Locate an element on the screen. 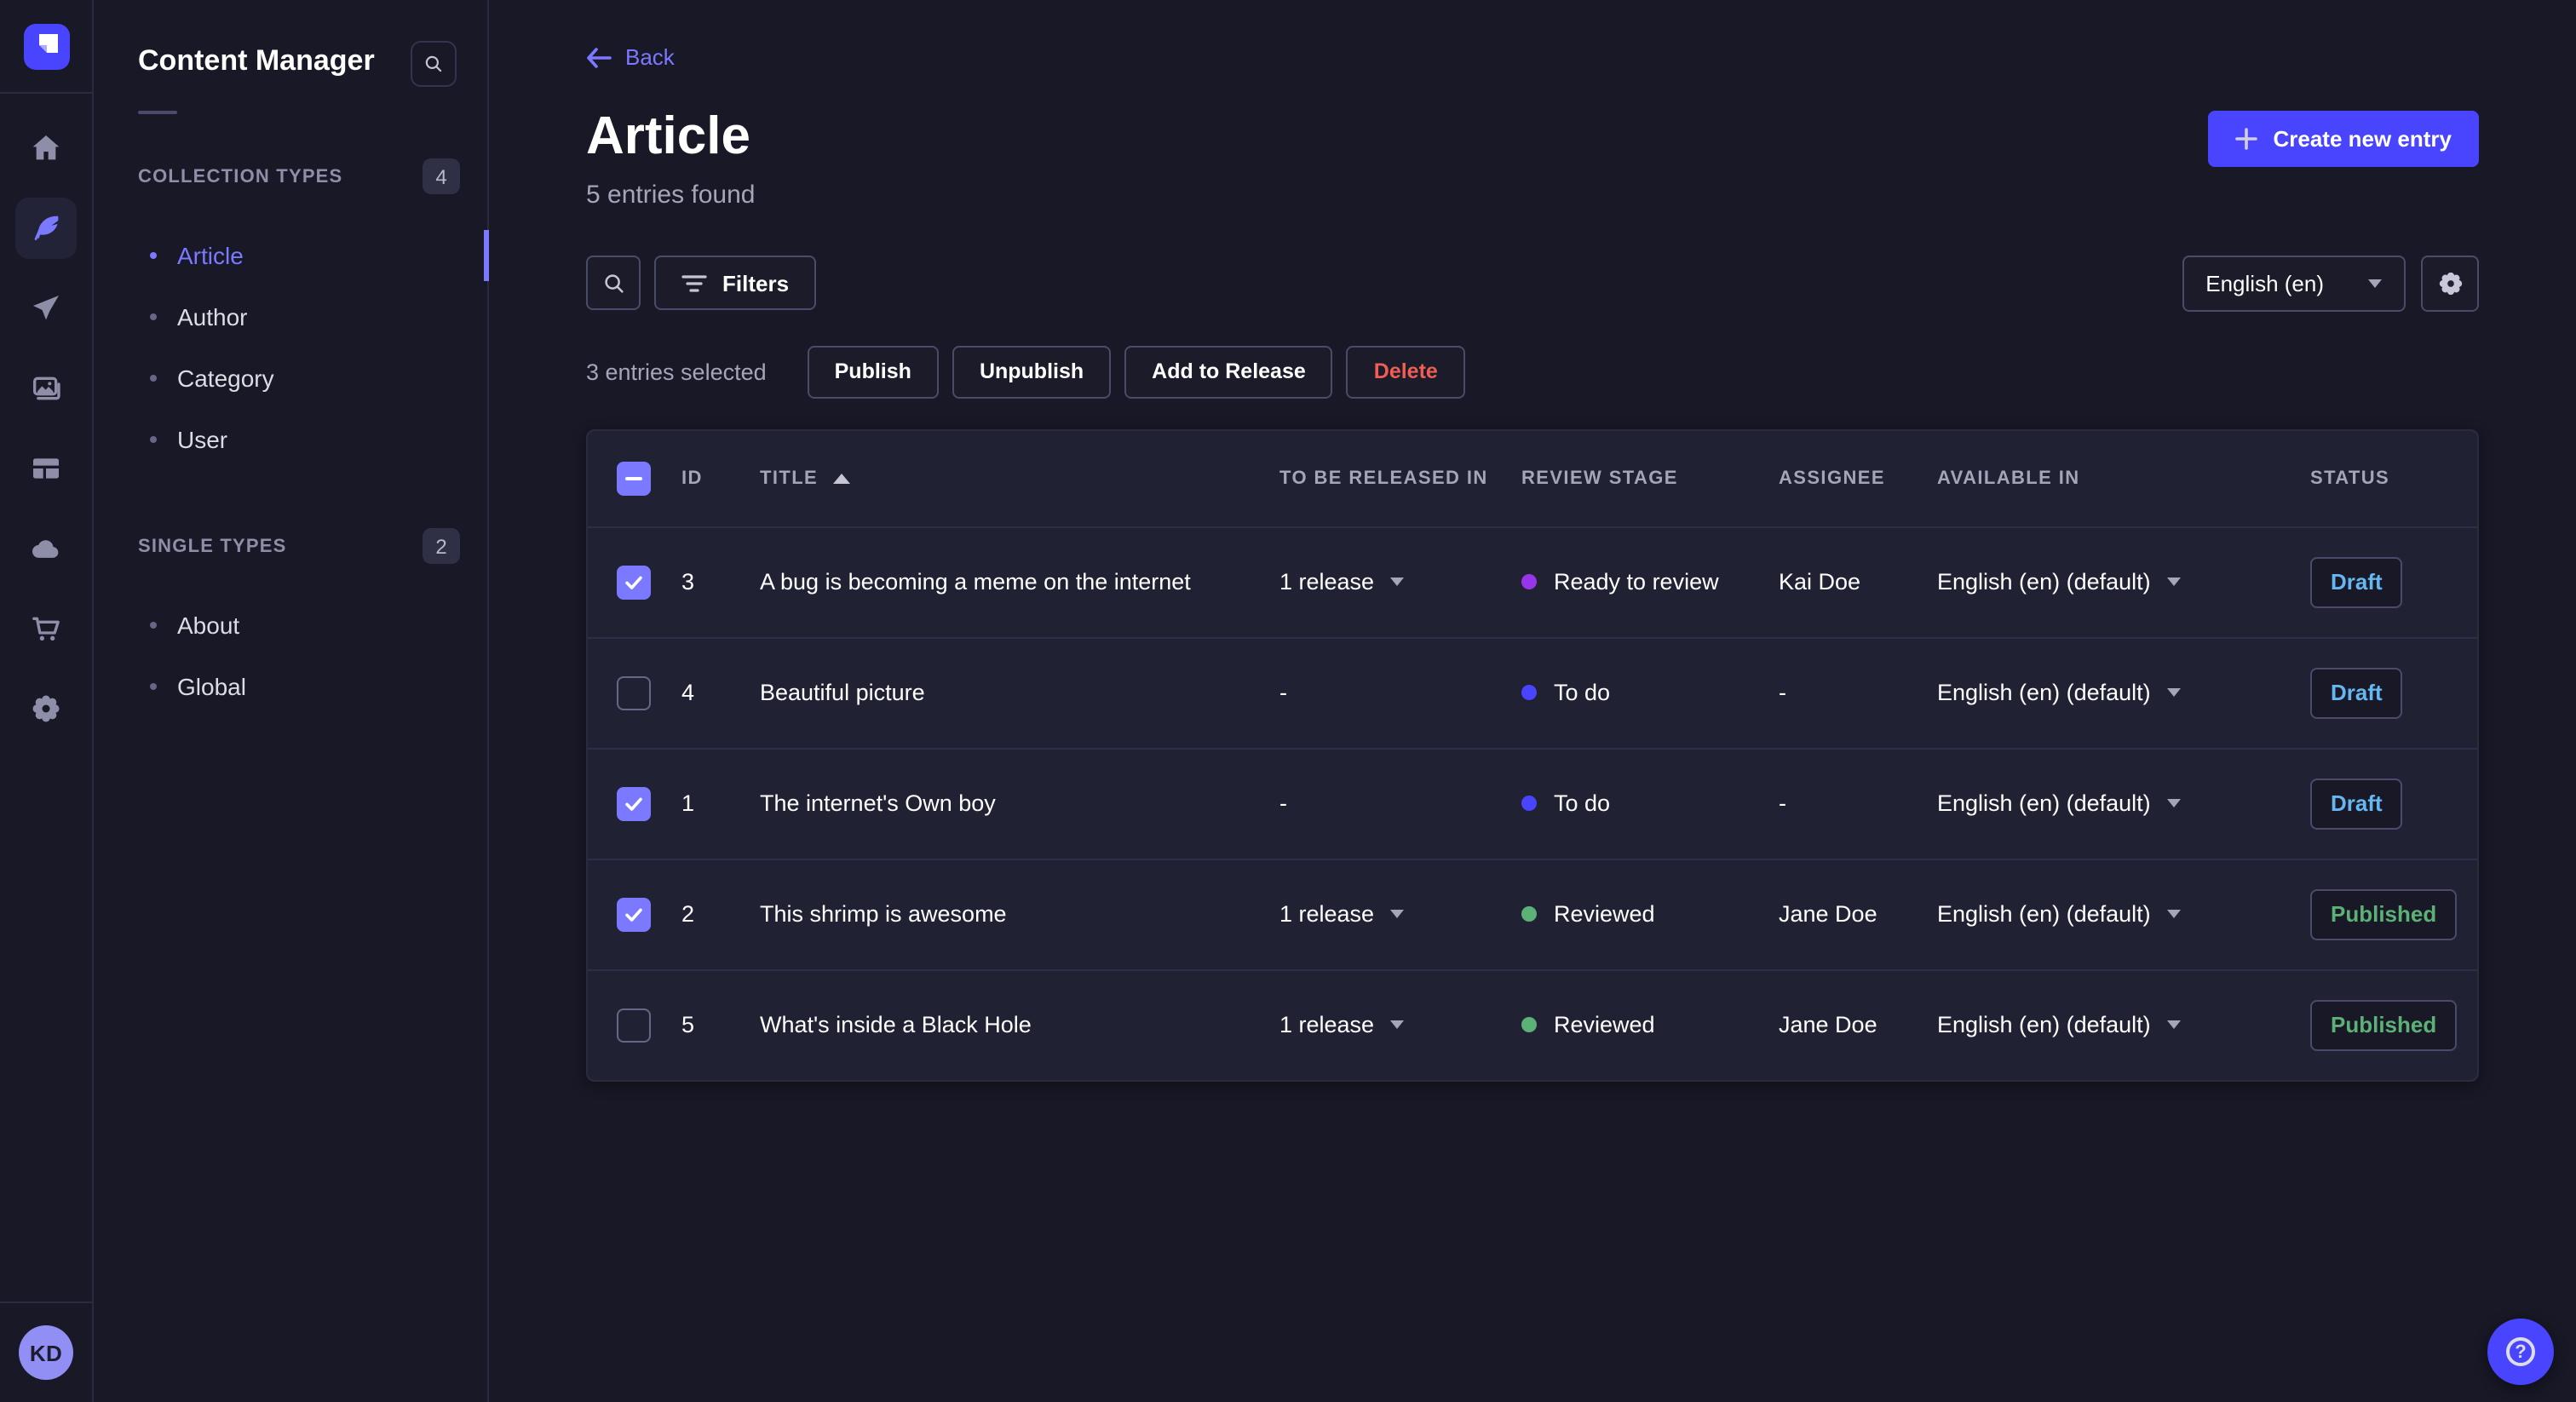  cell-assignee: Jane Doe is located at coordinates (1828, 1025).